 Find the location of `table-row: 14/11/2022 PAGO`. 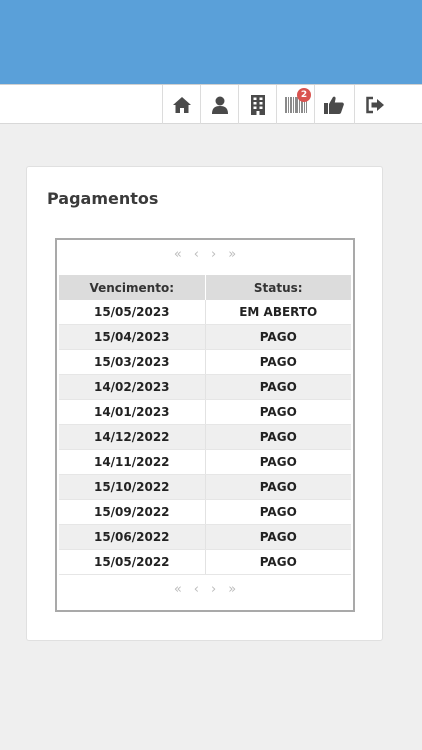

table-row: 14/11/2022 PAGO is located at coordinates (205, 462).